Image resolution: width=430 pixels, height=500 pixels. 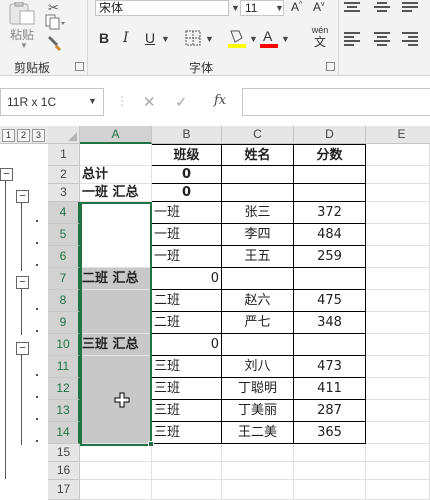 I want to click on cell-d16, so click(x=330, y=471).